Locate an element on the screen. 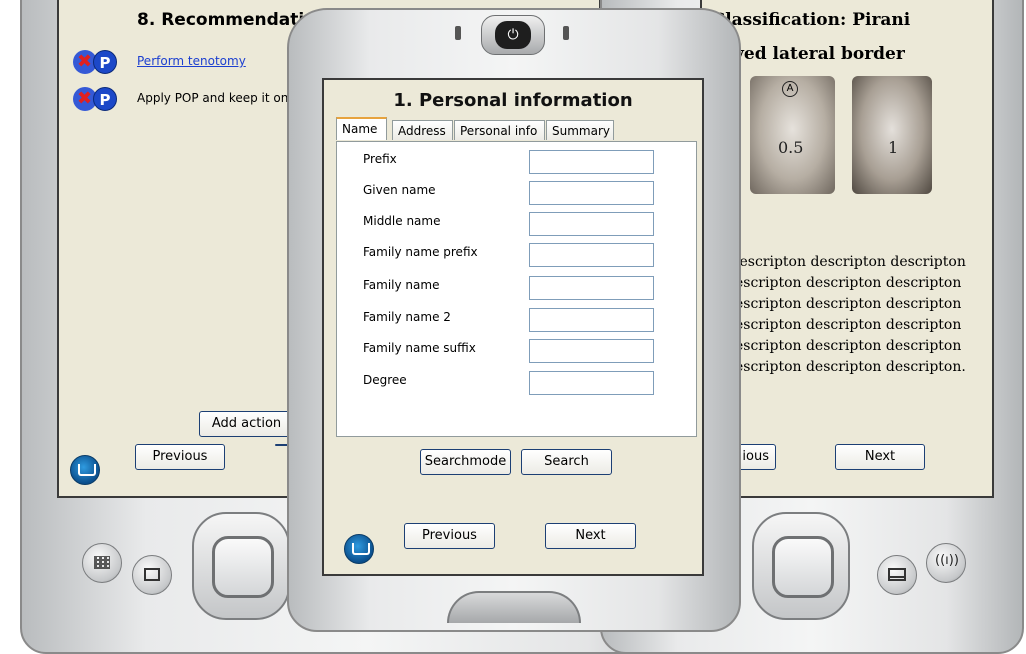 This screenshot has height=654, width=1026. field-label-family-name-prefix: Family name prefix is located at coordinates (420, 252).